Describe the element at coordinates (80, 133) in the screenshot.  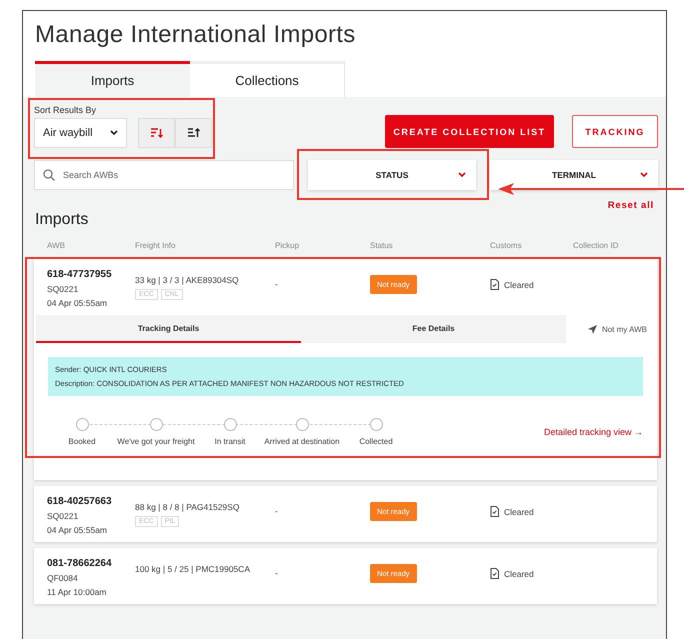
I see `sort-dropdown: Air waybill` at that location.